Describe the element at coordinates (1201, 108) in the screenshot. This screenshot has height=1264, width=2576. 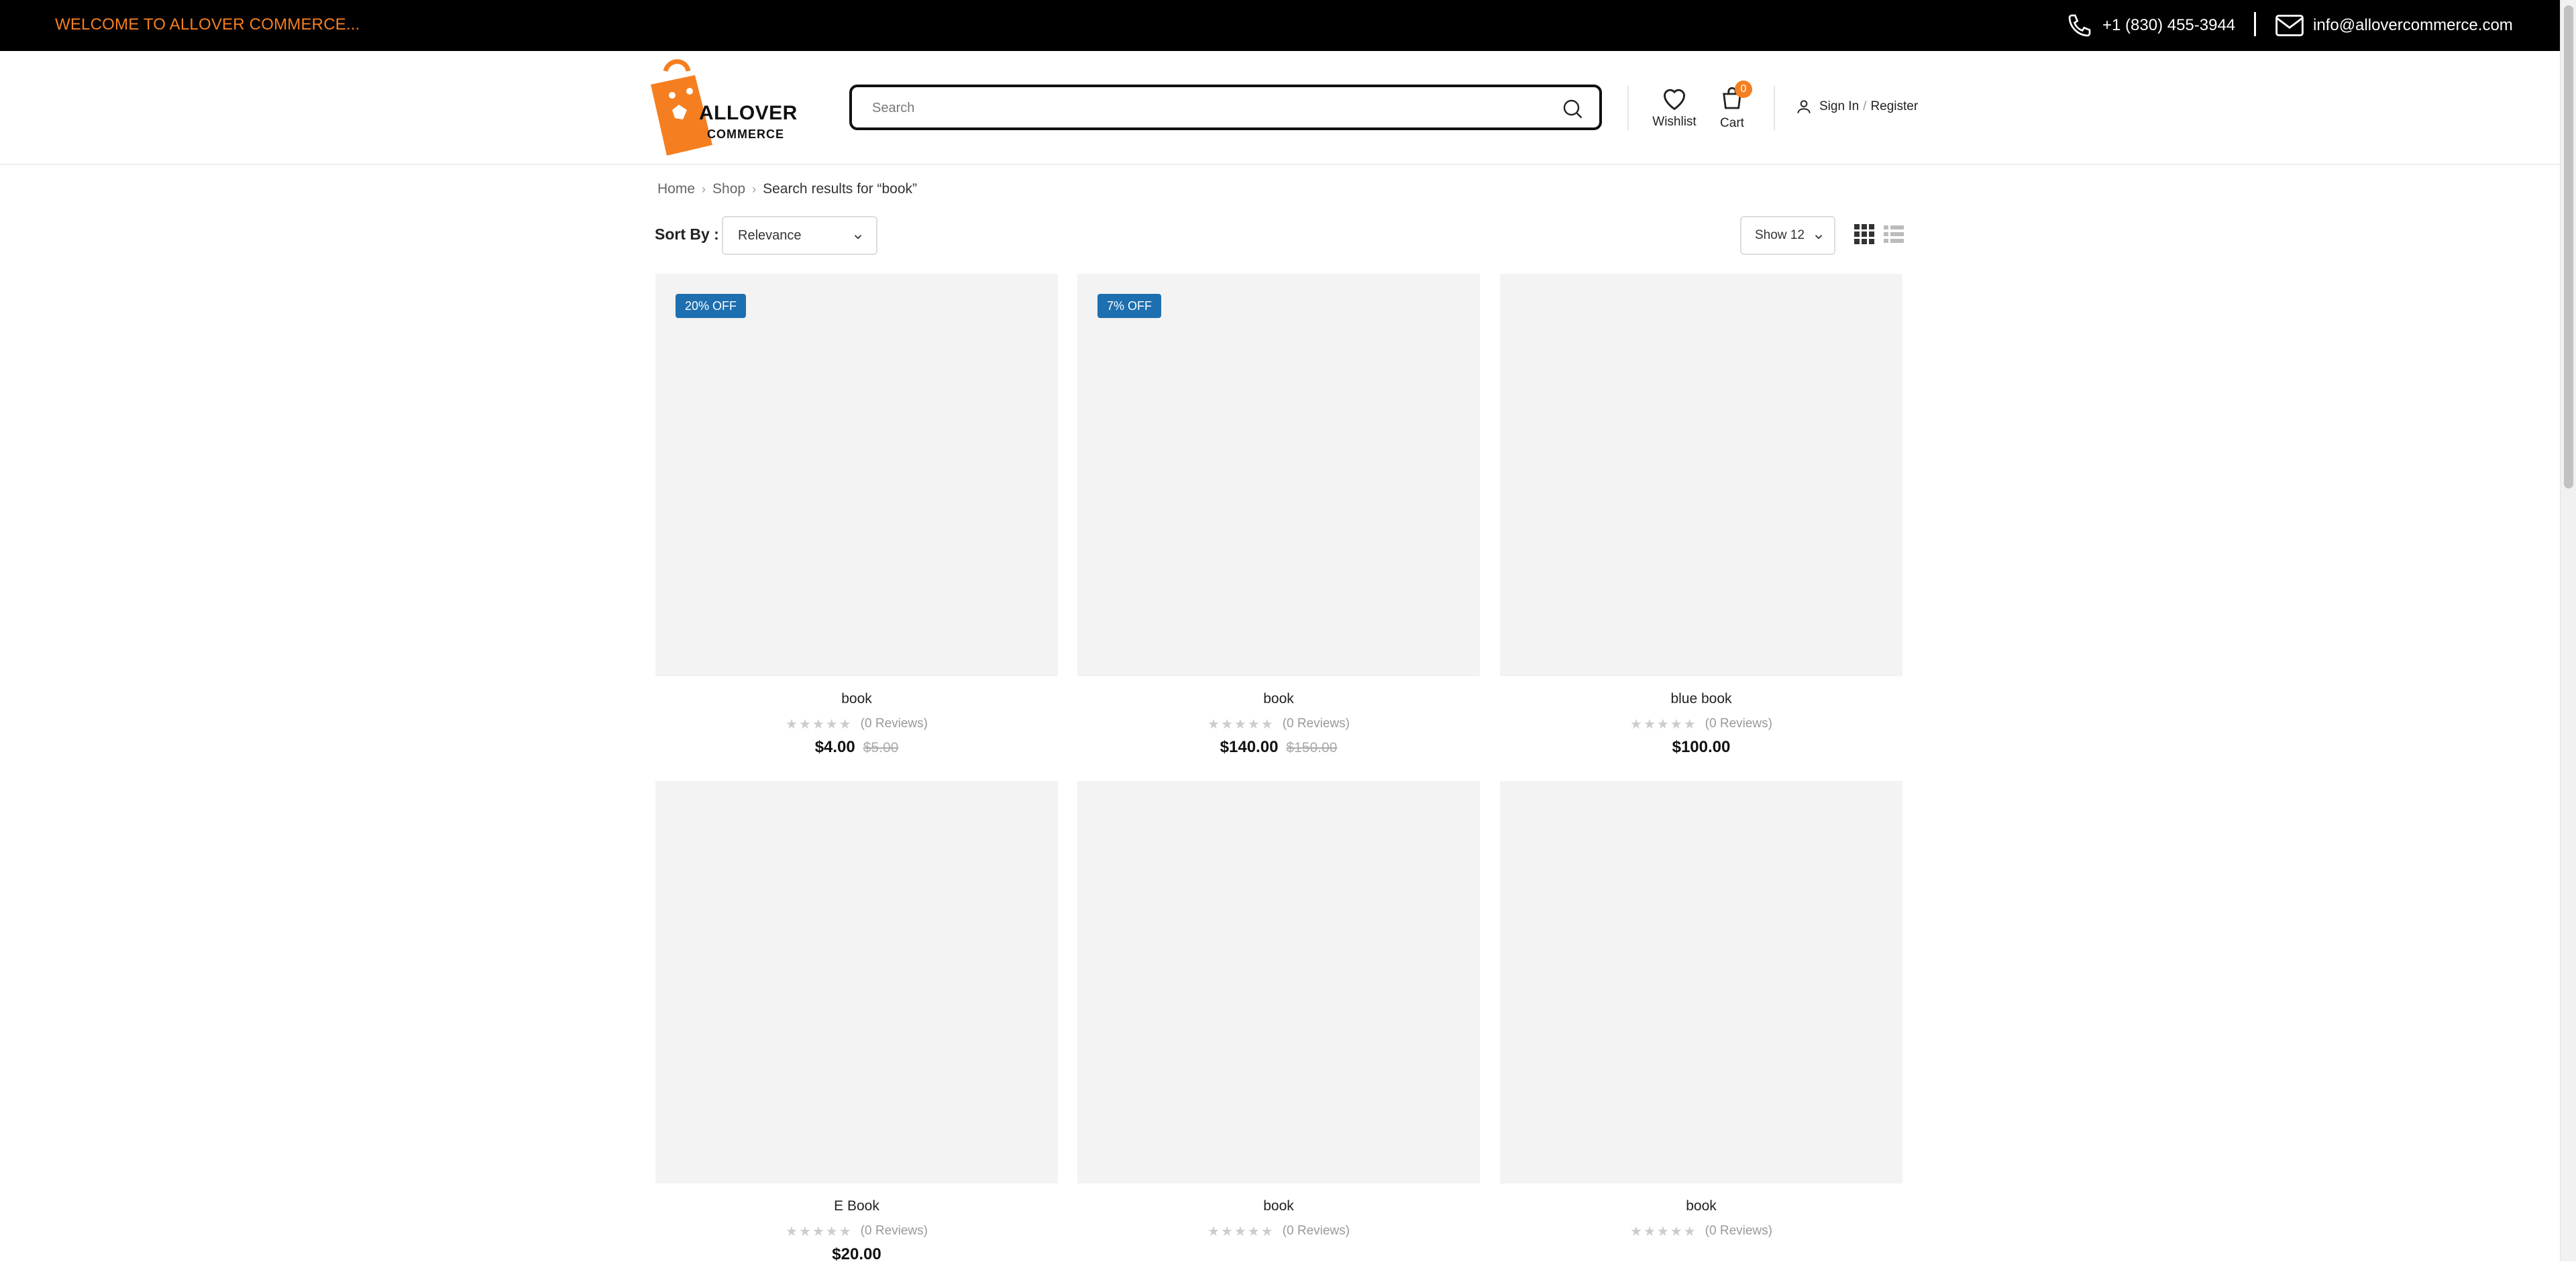
I see `search-input` at that location.